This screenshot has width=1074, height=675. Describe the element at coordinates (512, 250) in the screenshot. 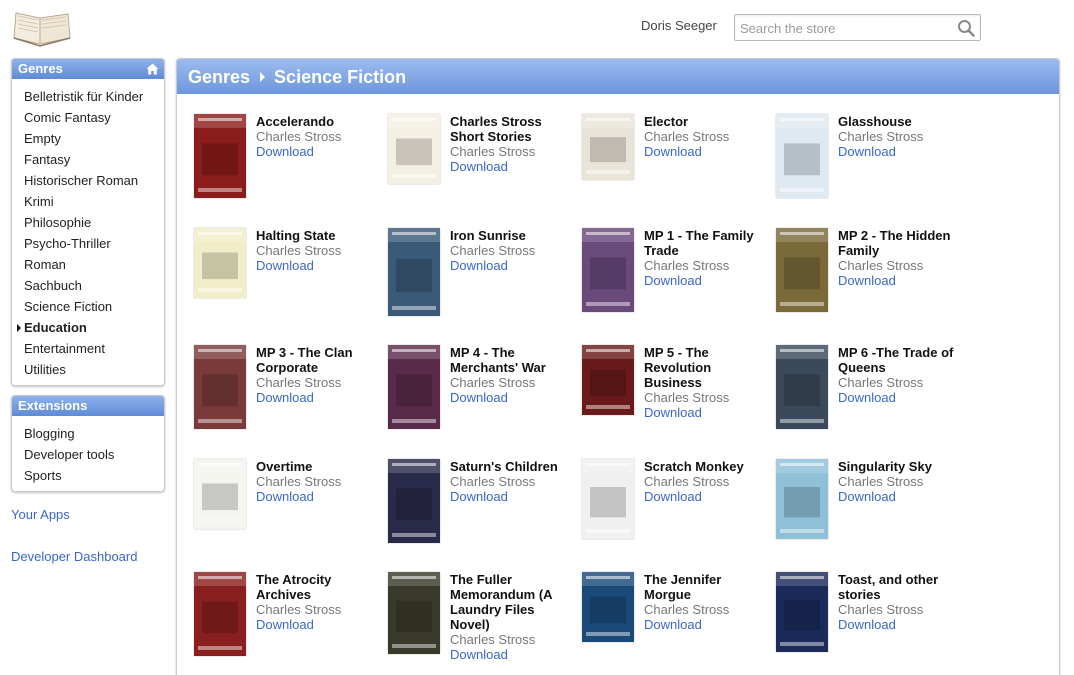

I see `book-info: Iron Sunrise Charles Stross Download` at that location.